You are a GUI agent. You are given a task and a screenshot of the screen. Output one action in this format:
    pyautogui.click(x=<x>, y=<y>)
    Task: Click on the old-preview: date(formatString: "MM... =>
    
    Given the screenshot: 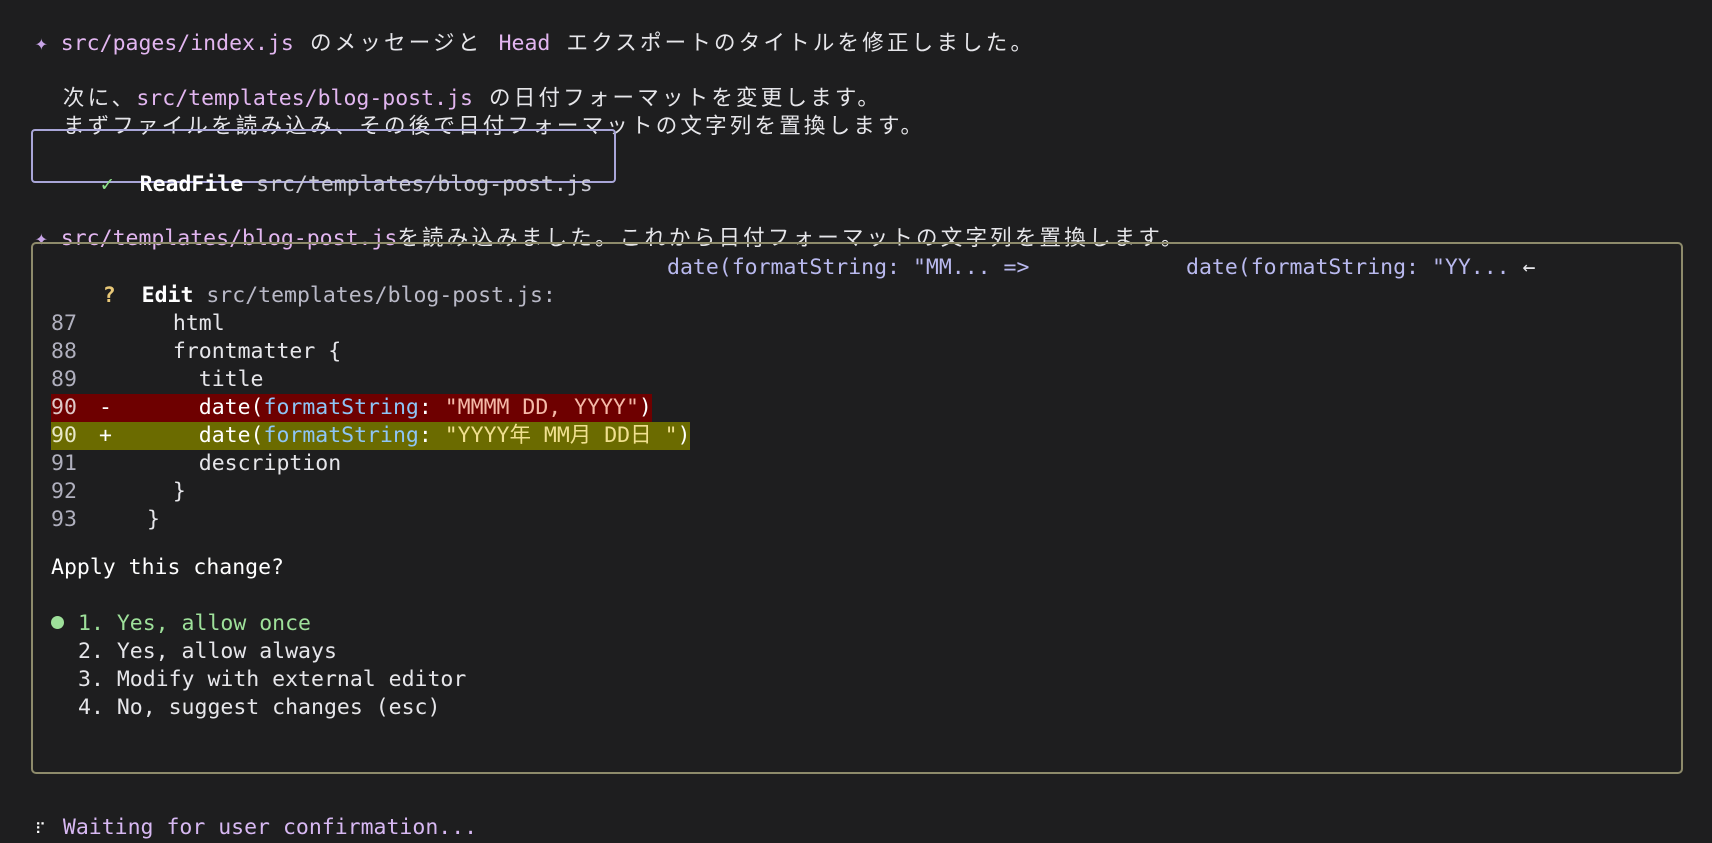 What is the action you would take?
    pyautogui.click(x=848, y=267)
    